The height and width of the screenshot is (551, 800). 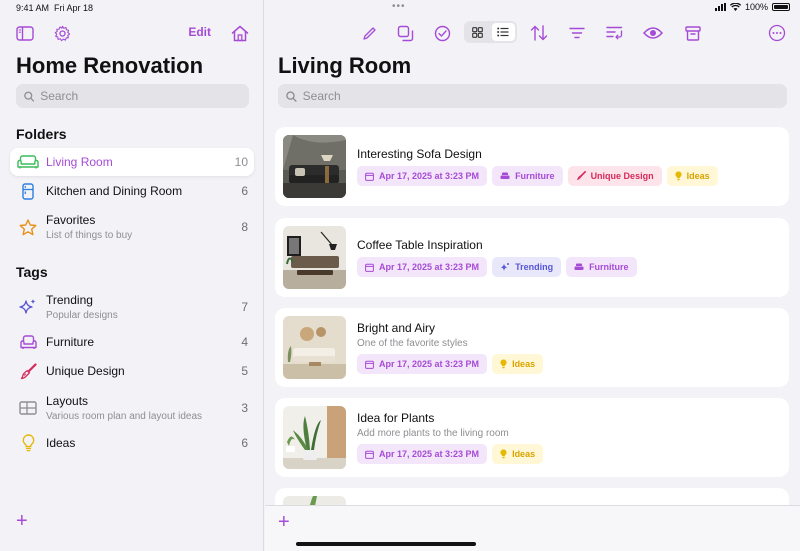 What do you see at coordinates (777, 33) in the screenshot?
I see `more-options-icon` at bounding box center [777, 33].